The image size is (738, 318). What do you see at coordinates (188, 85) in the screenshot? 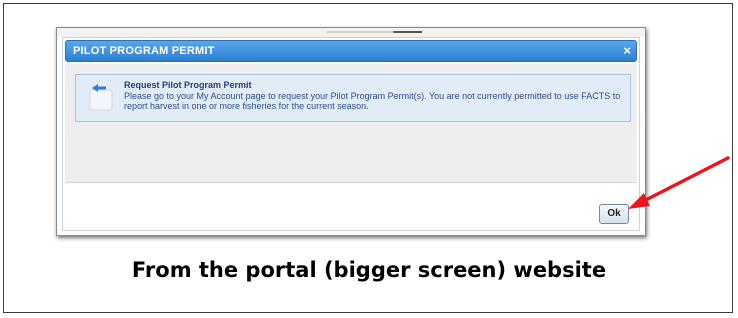
I see `info-title: Request Pilot Program Permit` at bounding box center [188, 85].